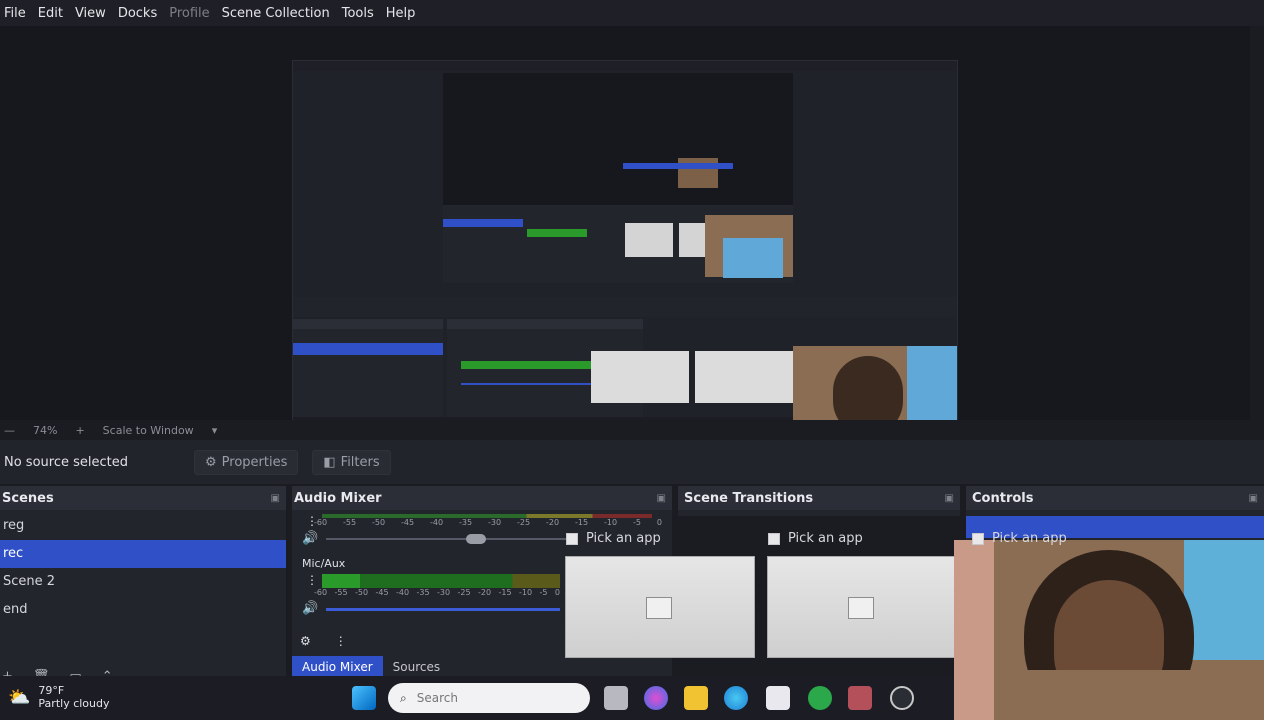 The image size is (1264, 720). Describe the element at coordinates (28, 498) in the screenshot. I see `scenes-title: Scenes` at that location.